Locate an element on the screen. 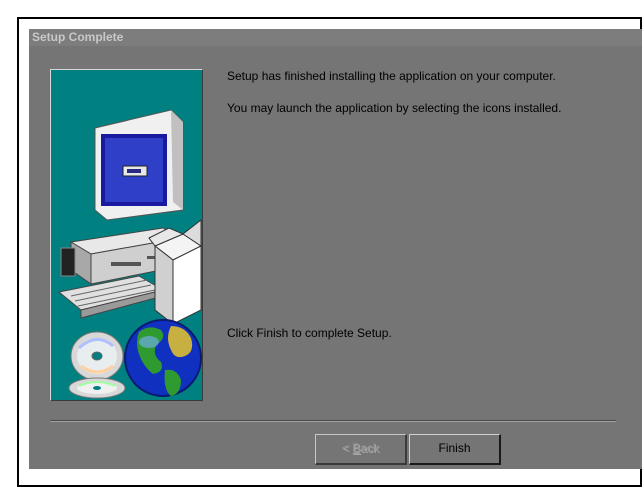  back-button-prefix: < is located at coordinates (347, 448).